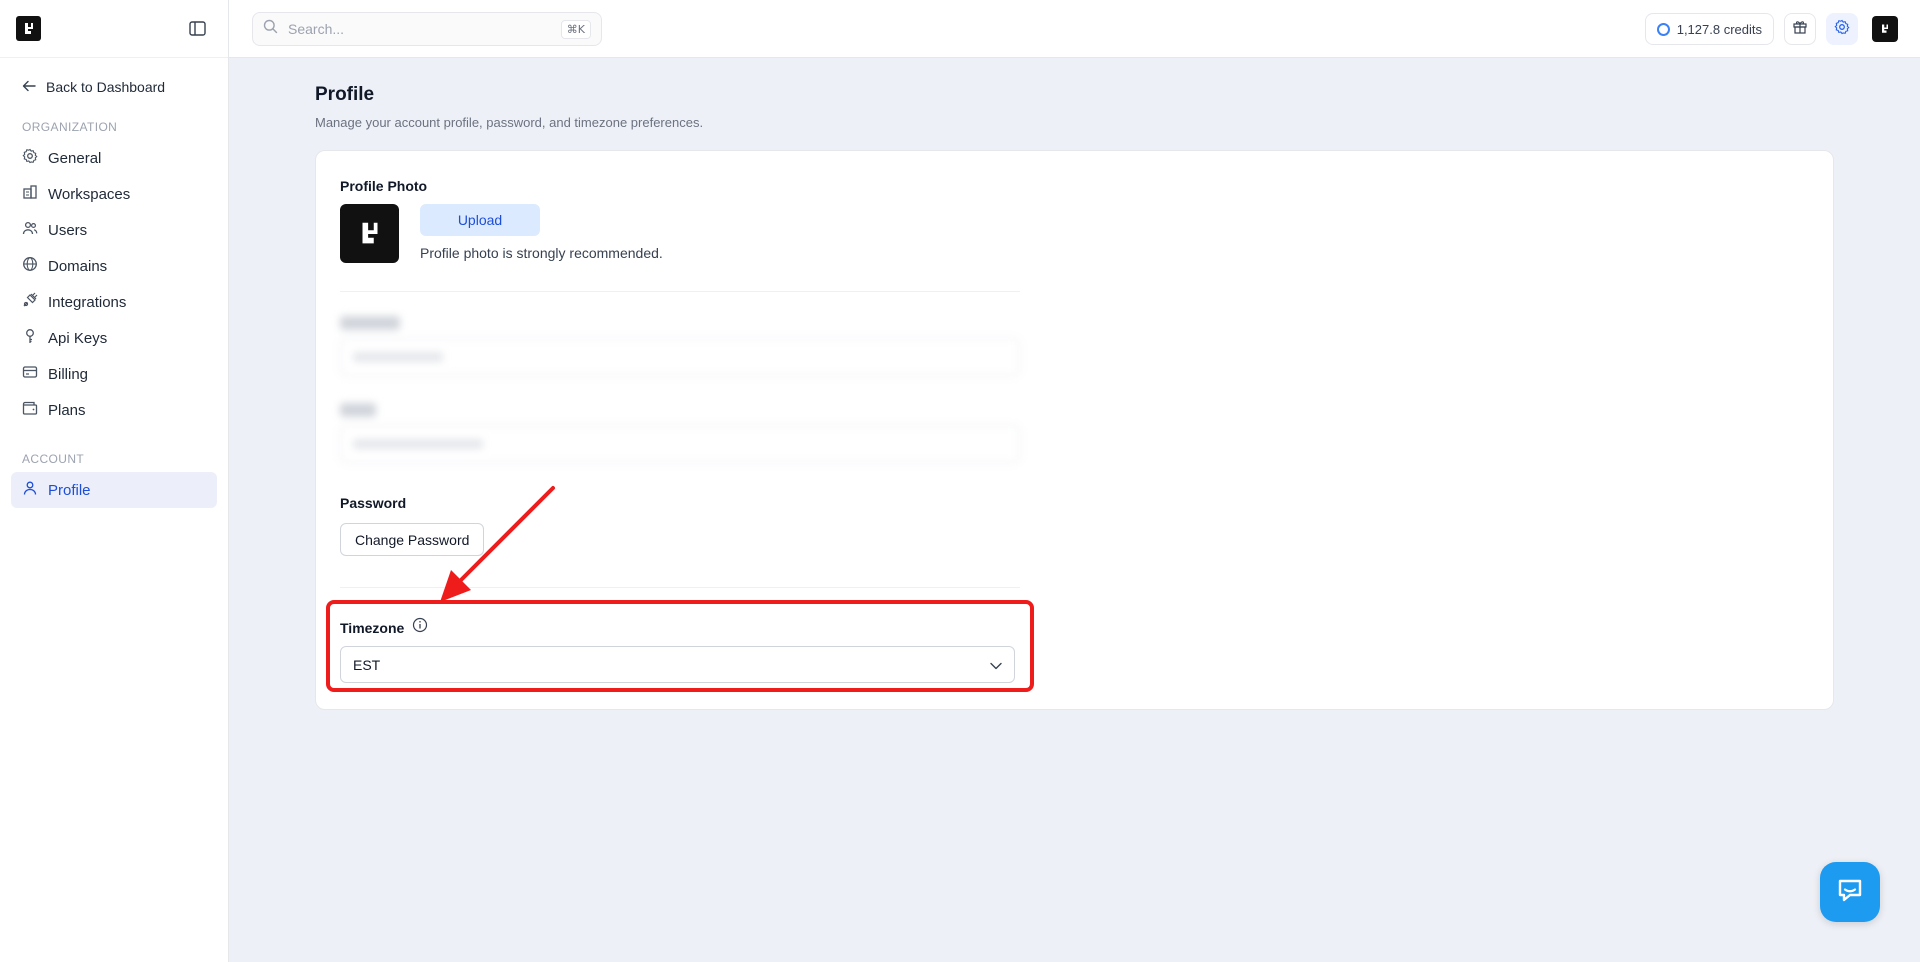 Image resolution: width=1920 pixels, height=962 pixels. What do you see at coordinates (87, 302) in the screenshot?
I see `sidebar-item-label: Integrations` at bounding box center [87, 302].